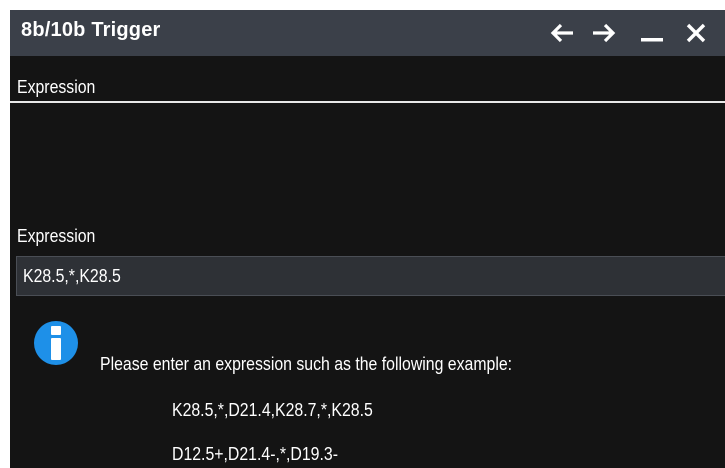 This screenshot has width=725, height=468. What do you see at coordinates (367, 33) in the screenshot?
I see `title-bar: 8b/10b Trigger` at bounding box center [367, 33].